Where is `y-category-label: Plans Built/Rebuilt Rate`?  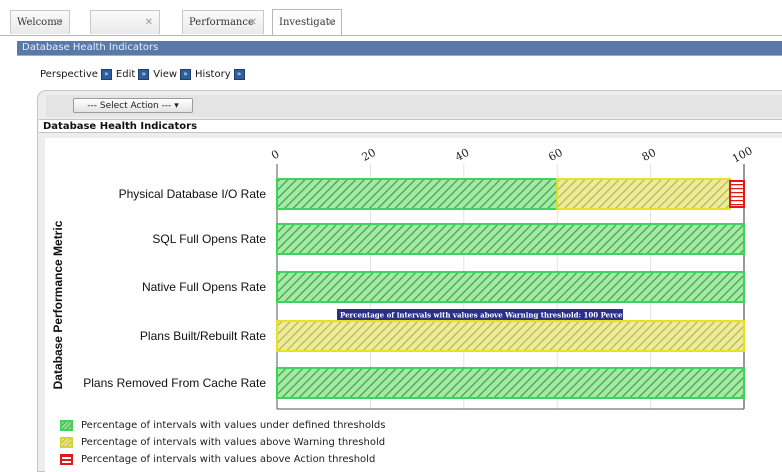 y-category-label: Plans Built/Rebuilt Rate is located at coordinates (203, 336).